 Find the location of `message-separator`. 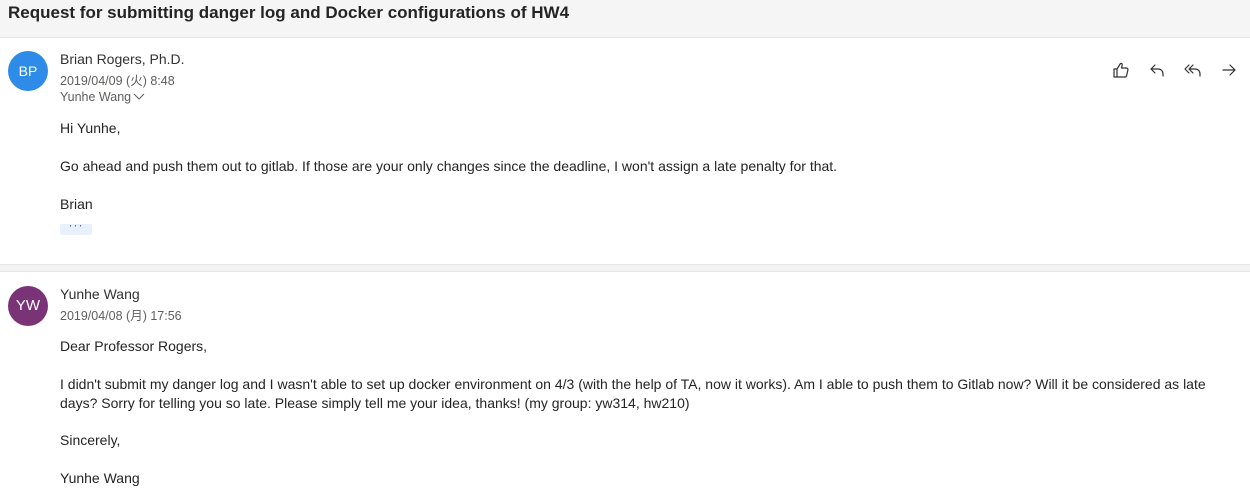

message-separator is located at coordinates (625, 268).